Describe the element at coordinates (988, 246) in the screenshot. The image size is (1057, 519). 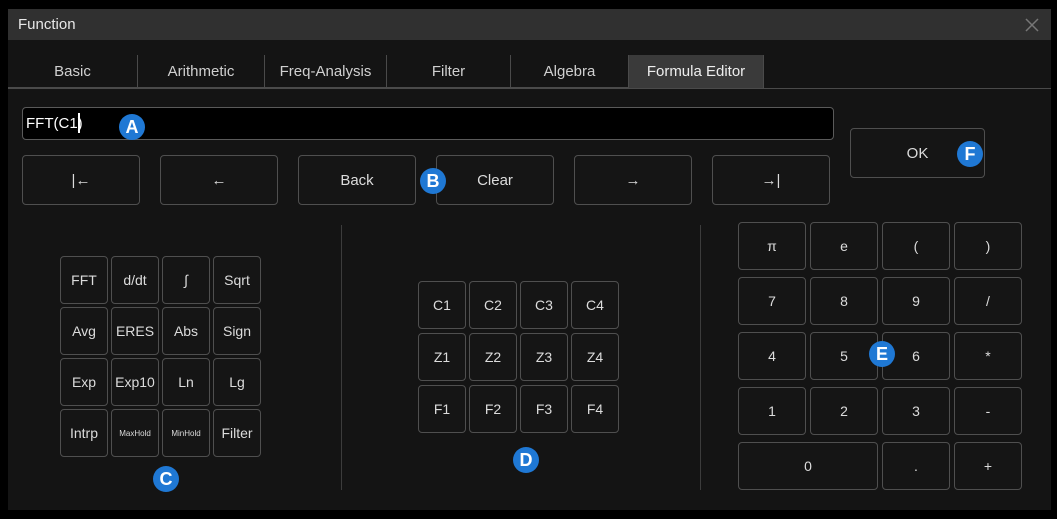
I see `keypad-key-close-paren: )` at that location.